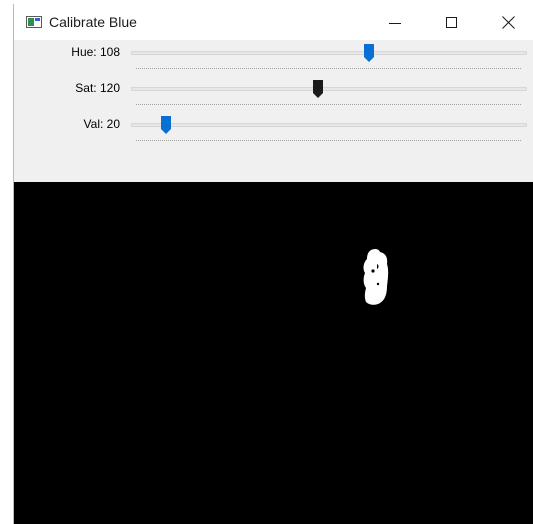  Describe the element at coordinates (97, 88) in the screenshot. I see `trackbar-label-sat: Sat: 120` at that location.